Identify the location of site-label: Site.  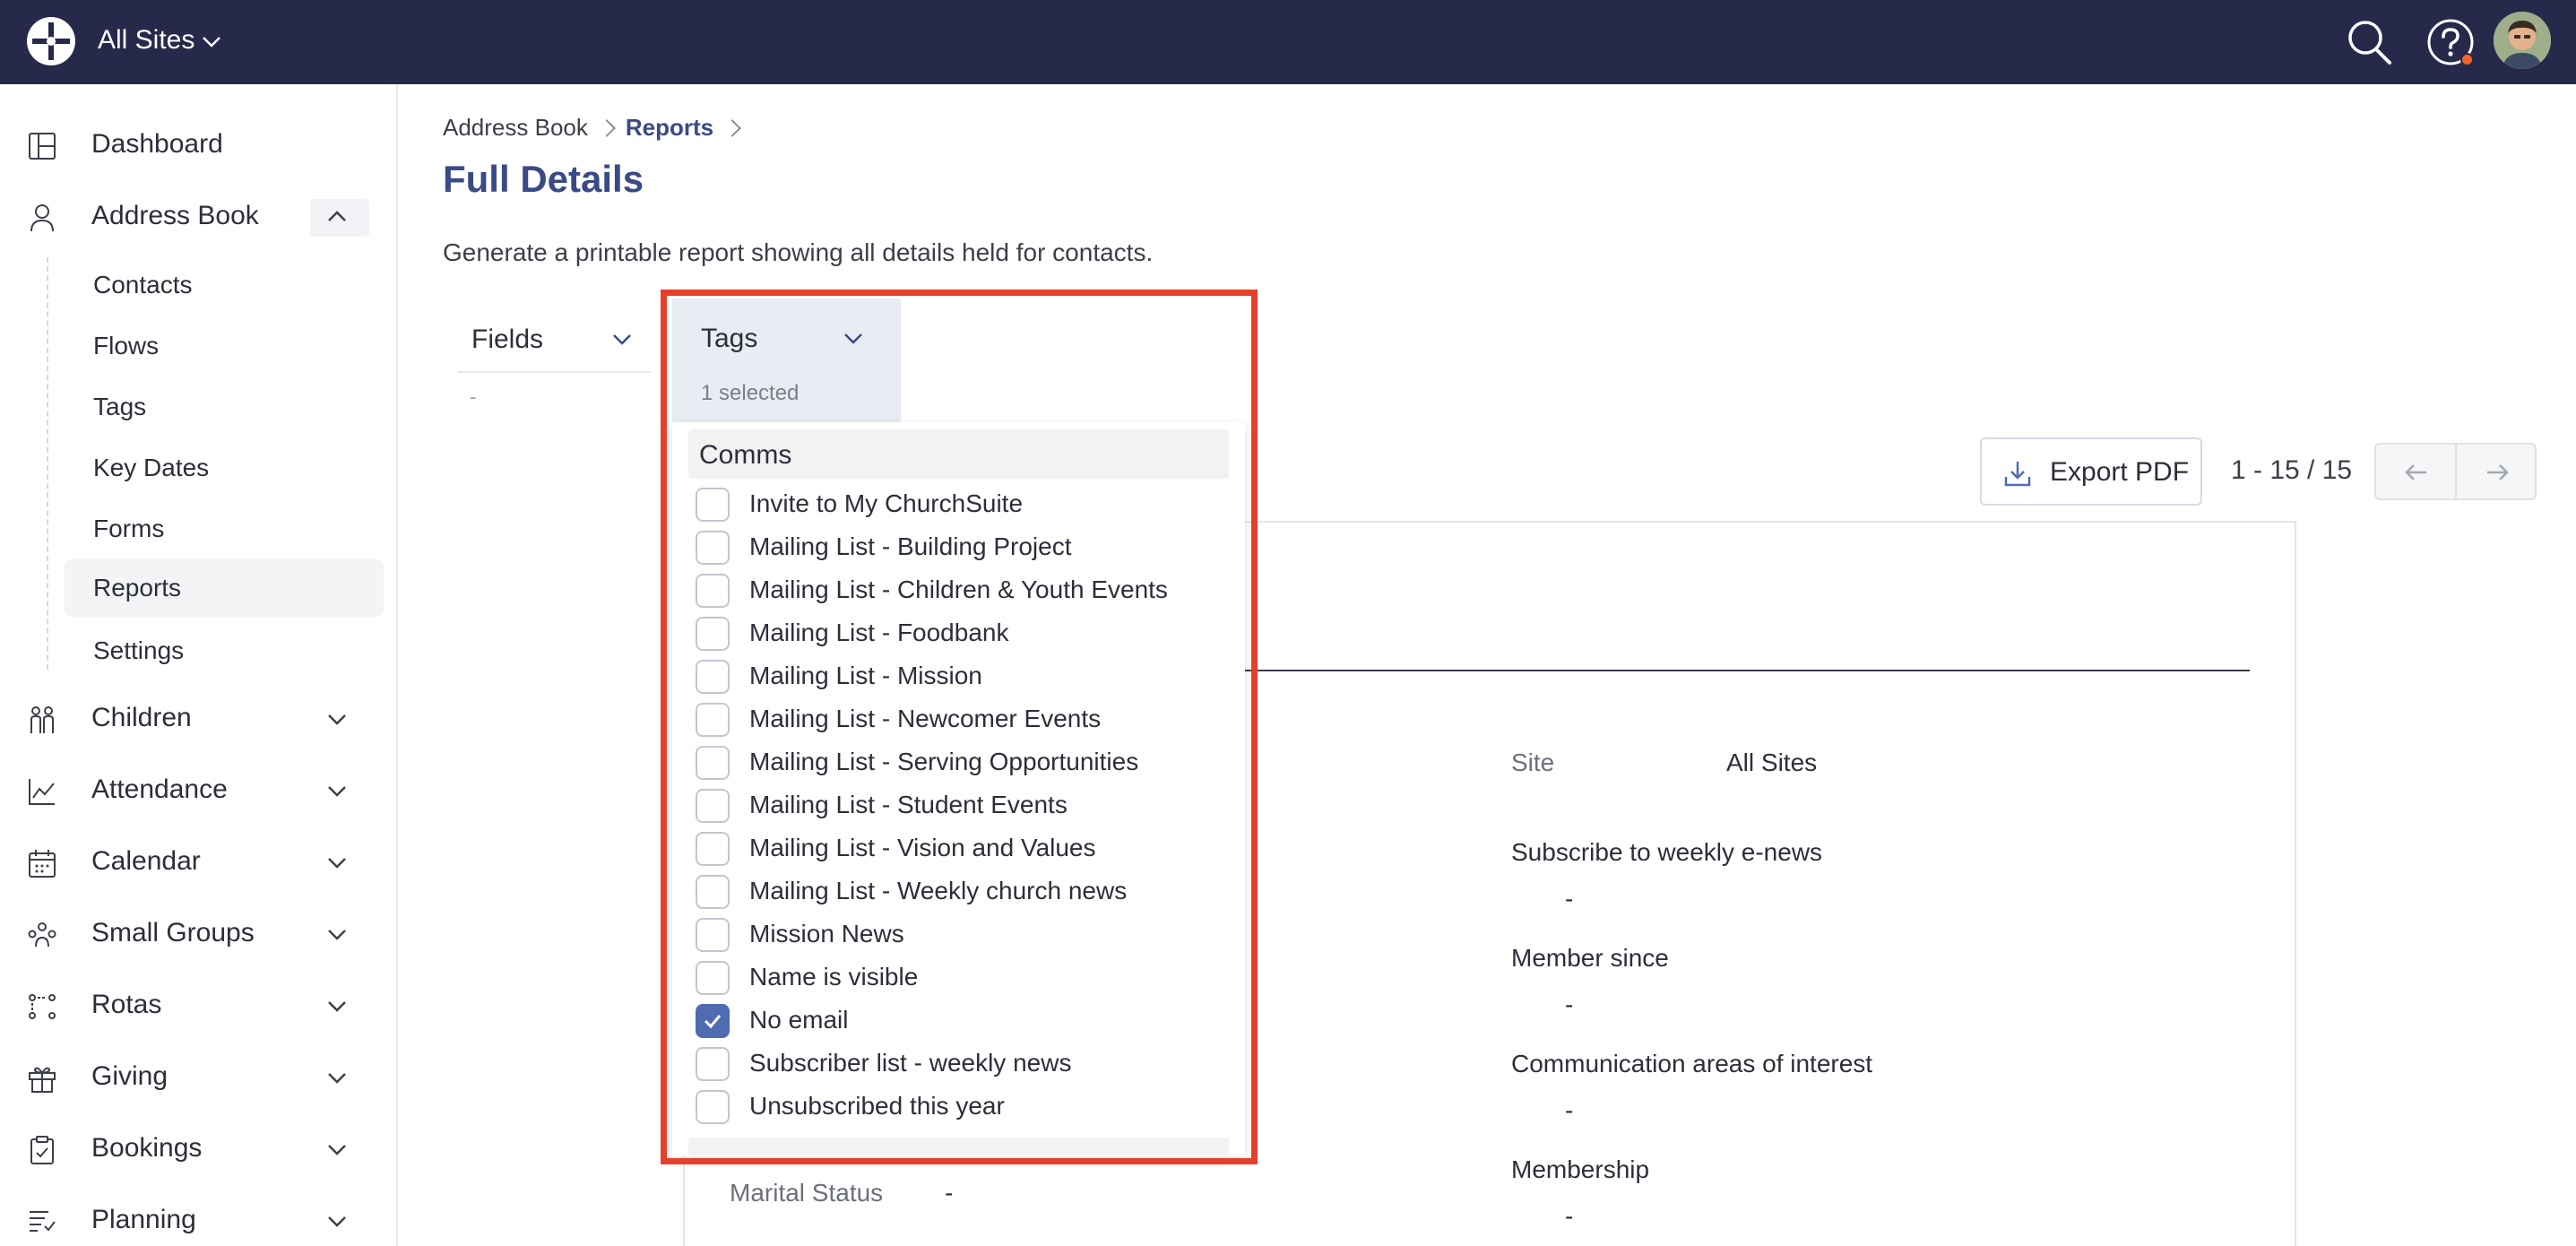
(1533, 762).